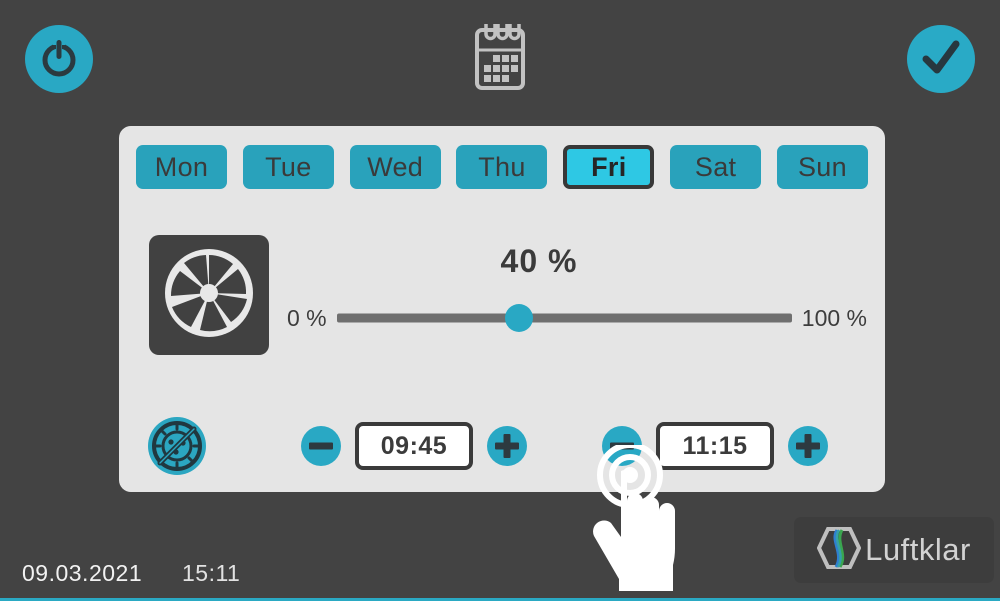  What do you see at coordinates (822, 167) in the screenshot?
I see `day-tab-sun: Sun` at bounding box center [822, 167].